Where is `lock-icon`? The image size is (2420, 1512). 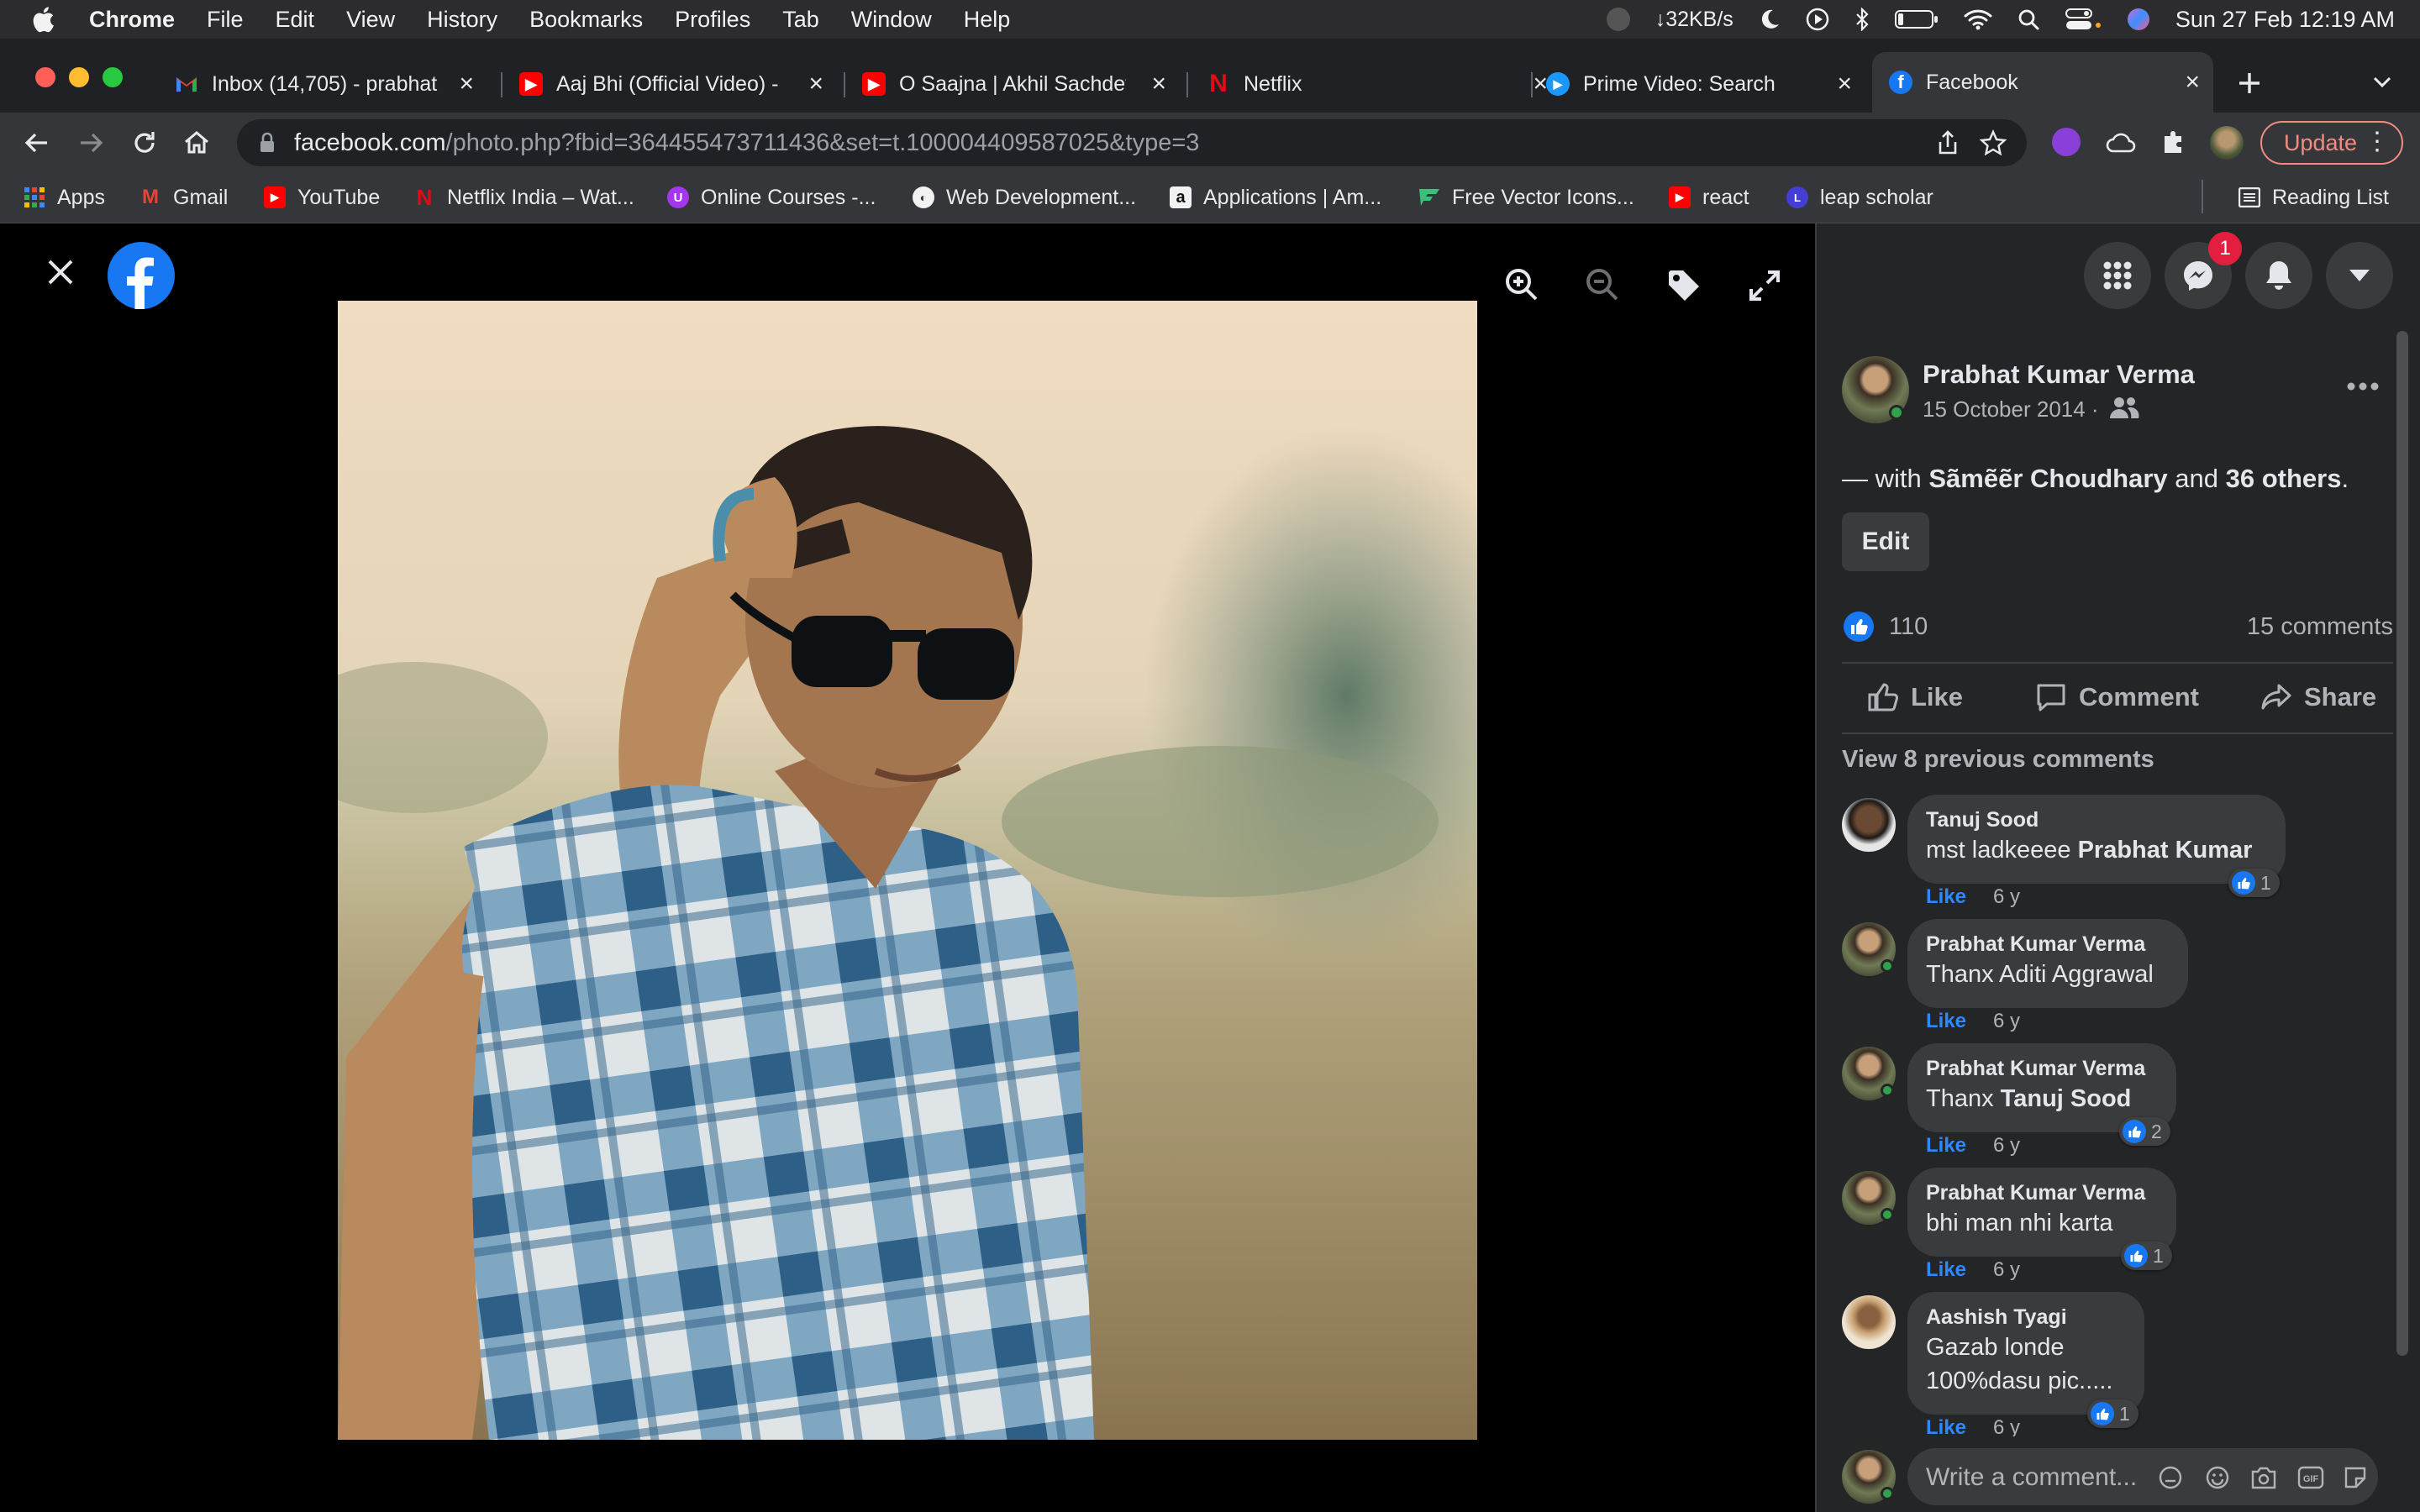 lock-icon is located at coordinates (268, 143).